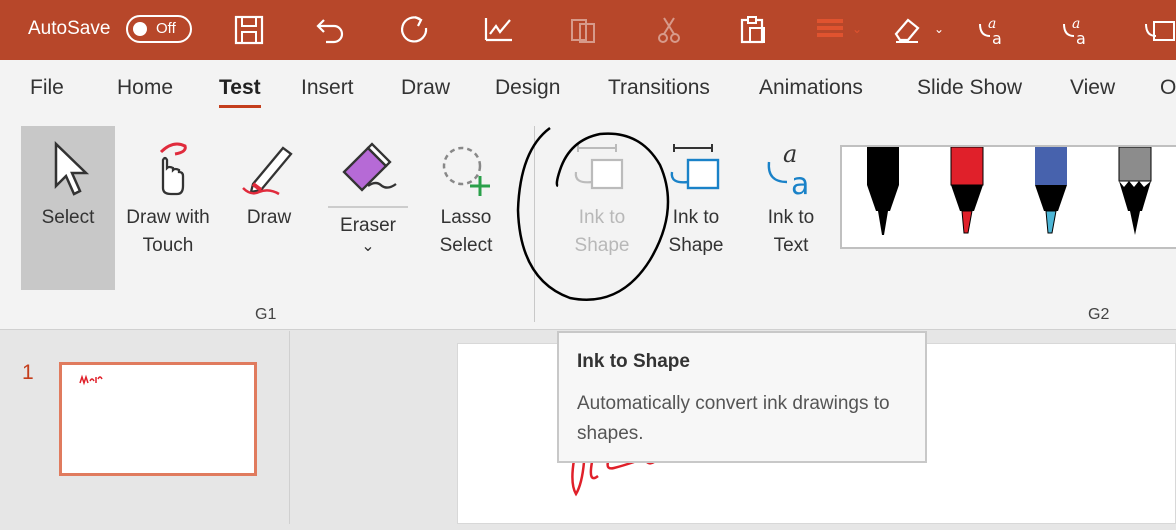 The image size is (1176, 530). Describe the element at coordinates (659, 88) in the screenshot. I see `tab-transitions: Transitions` at that location.